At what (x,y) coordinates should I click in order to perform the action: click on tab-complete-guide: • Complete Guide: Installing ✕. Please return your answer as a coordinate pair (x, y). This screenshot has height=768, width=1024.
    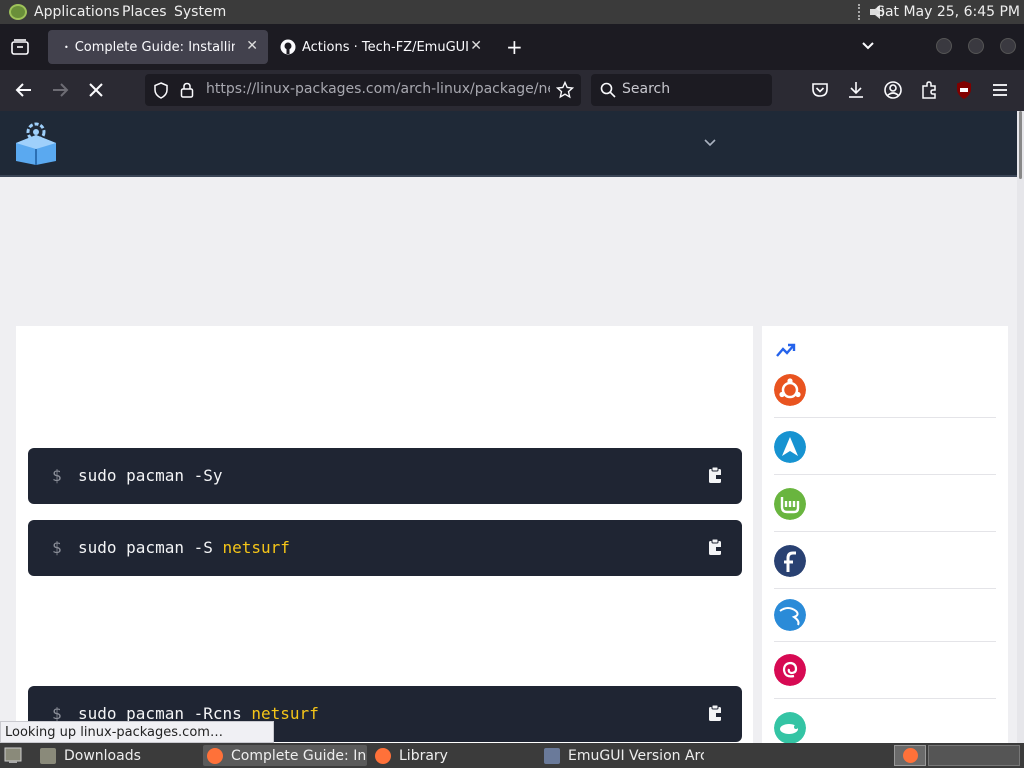
    Looking at the image, I should click on (158, 47).